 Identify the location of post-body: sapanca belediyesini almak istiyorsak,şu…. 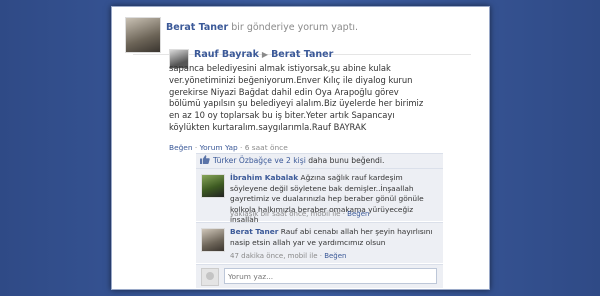
(296, 97).